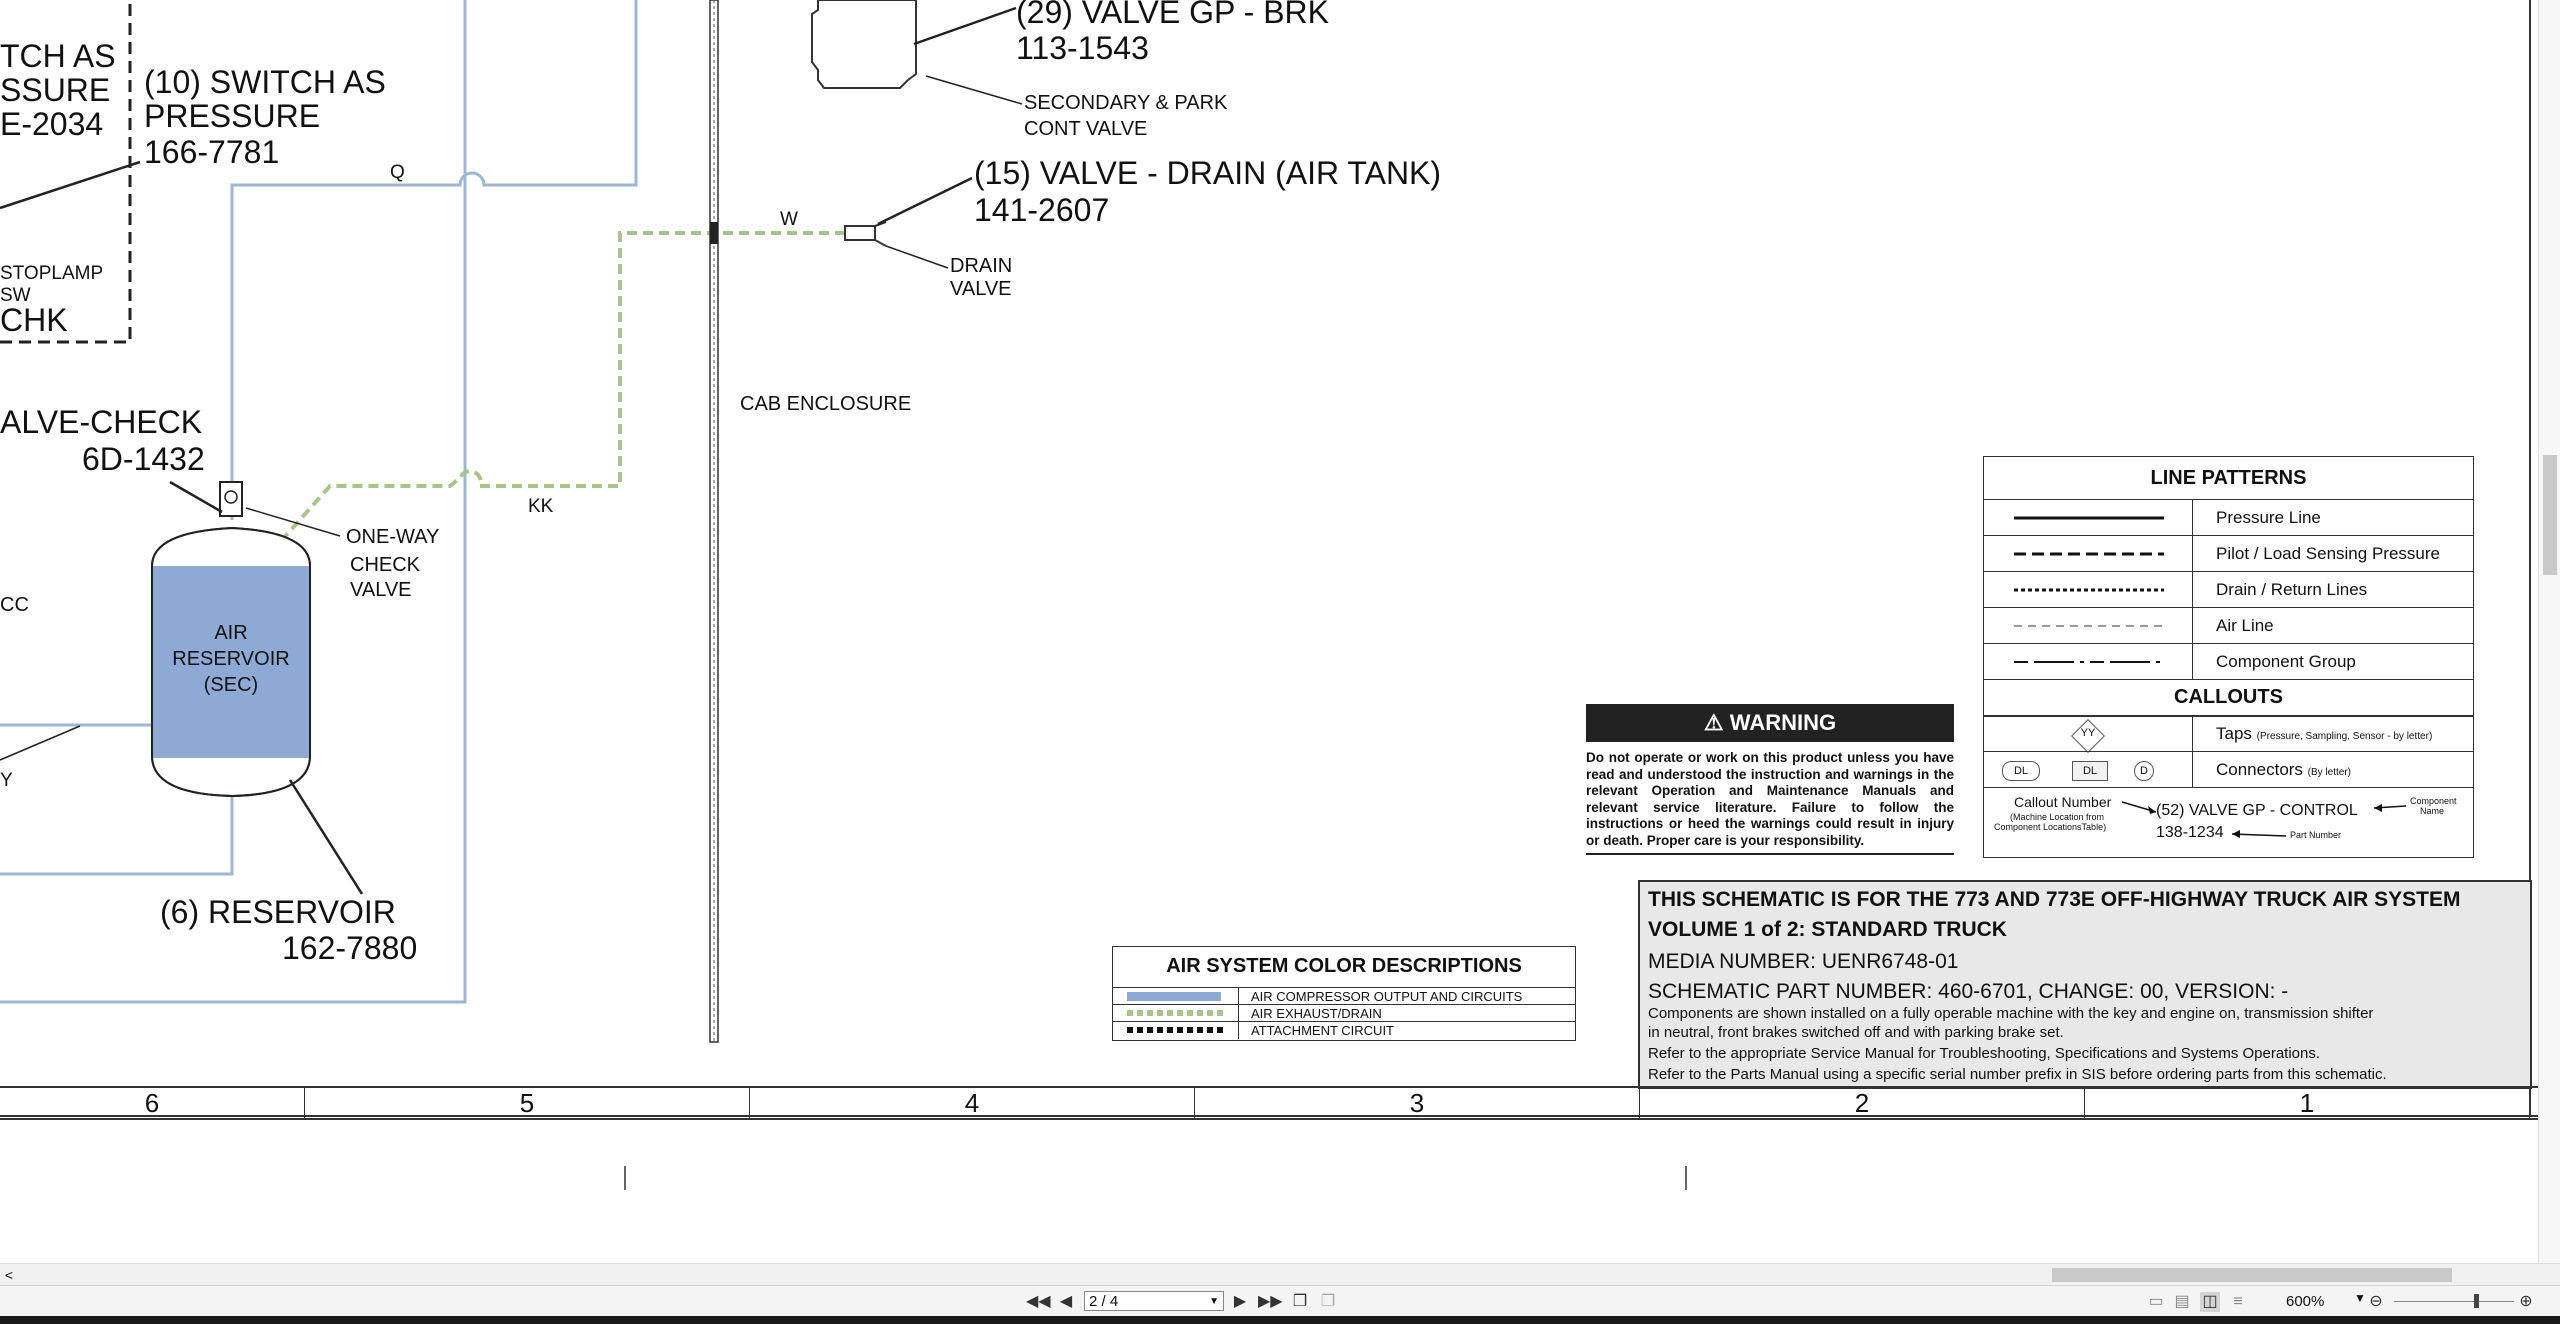 The image size is (2560, 1324). Describe the element at coordinates (1042, 210) in the screenshot. I see `valve15-part: 141-2607` at that location.